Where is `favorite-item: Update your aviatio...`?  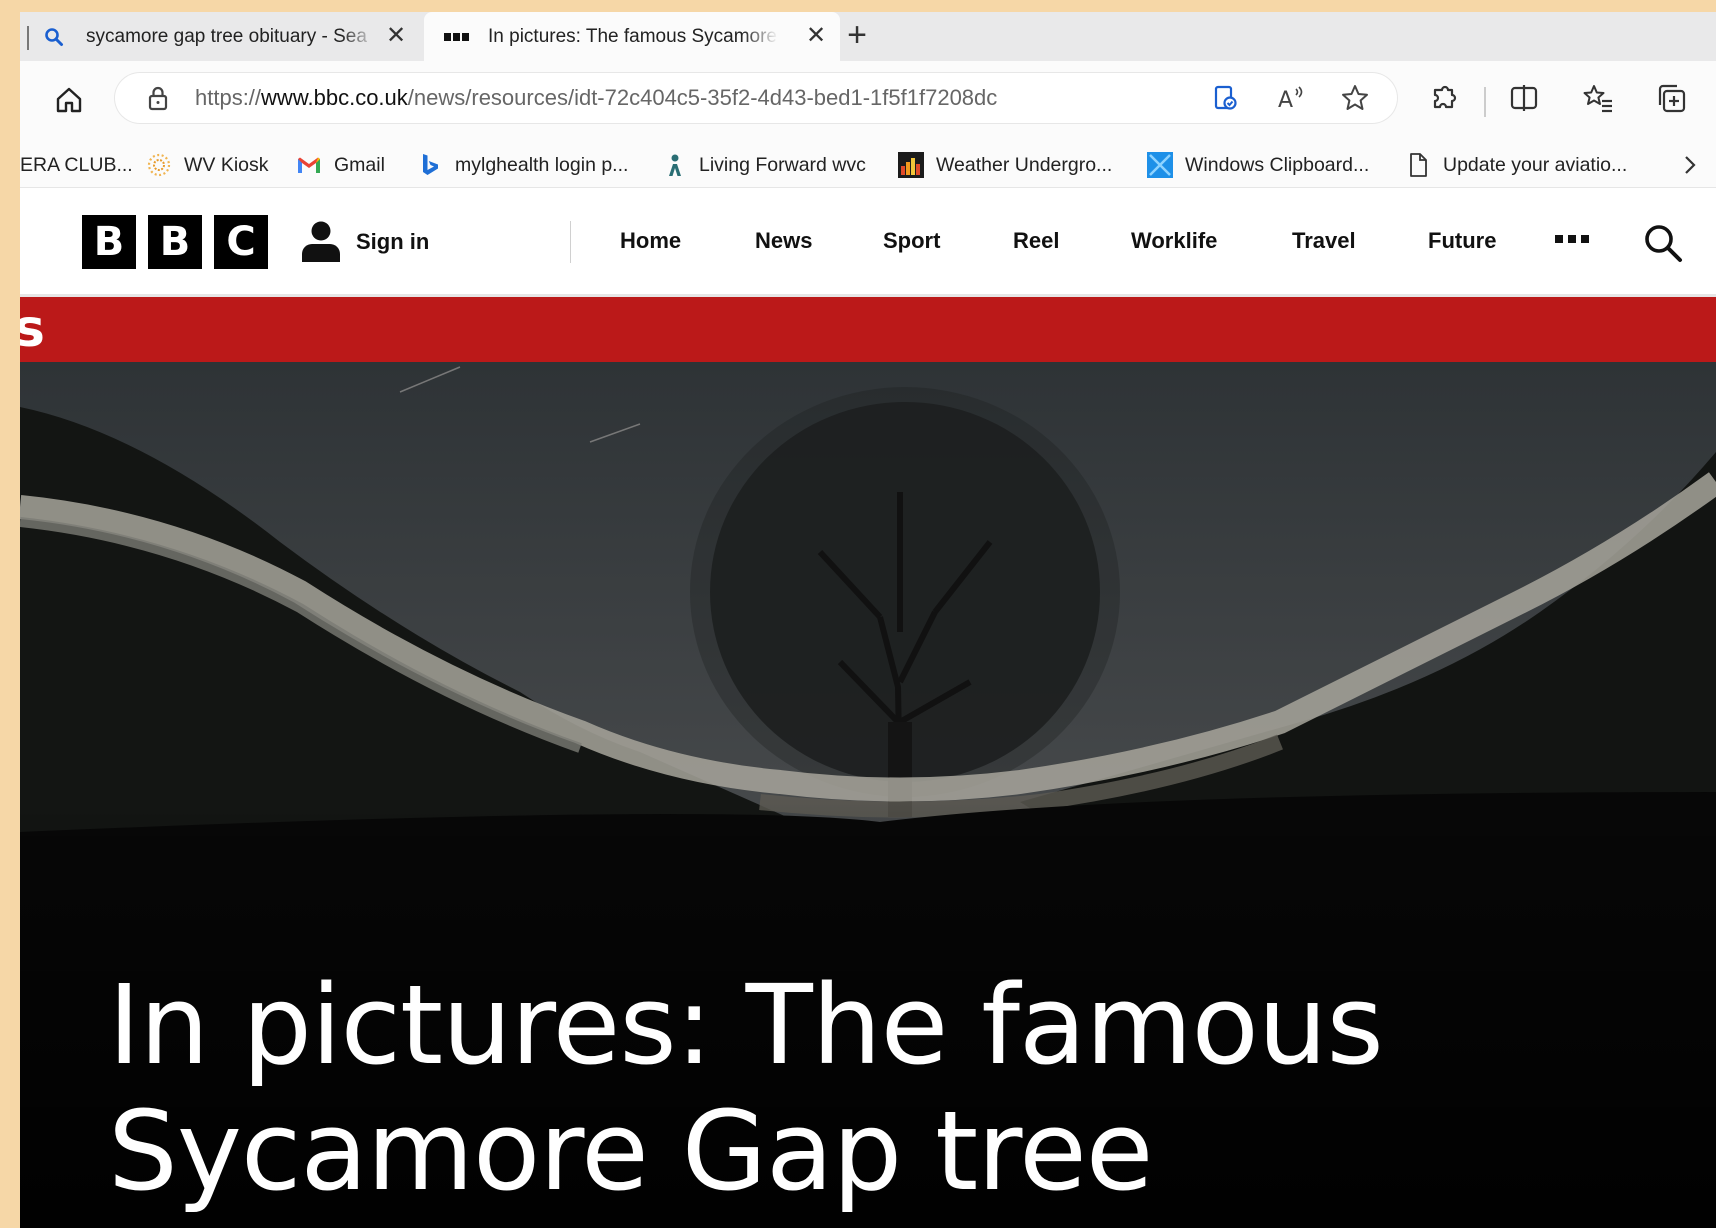
favorite-item: Update your aviatio... is located at coordinates (1516, 165).